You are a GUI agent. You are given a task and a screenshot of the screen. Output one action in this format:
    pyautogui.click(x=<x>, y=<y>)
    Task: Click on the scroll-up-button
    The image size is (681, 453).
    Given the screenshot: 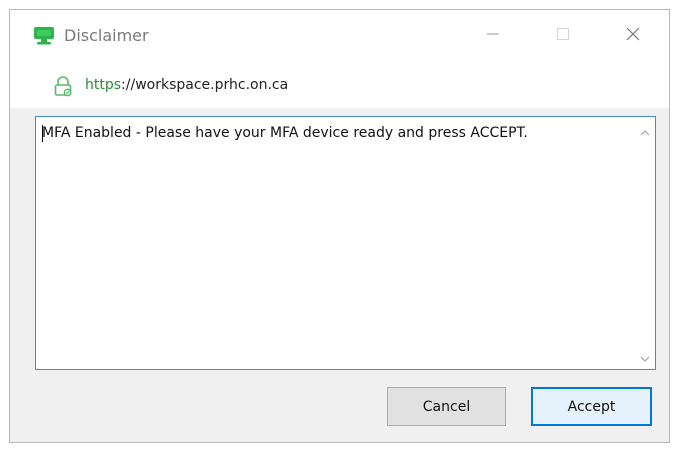 What is the action you would take?
    pyautogui.click(x=645, y=130)
    